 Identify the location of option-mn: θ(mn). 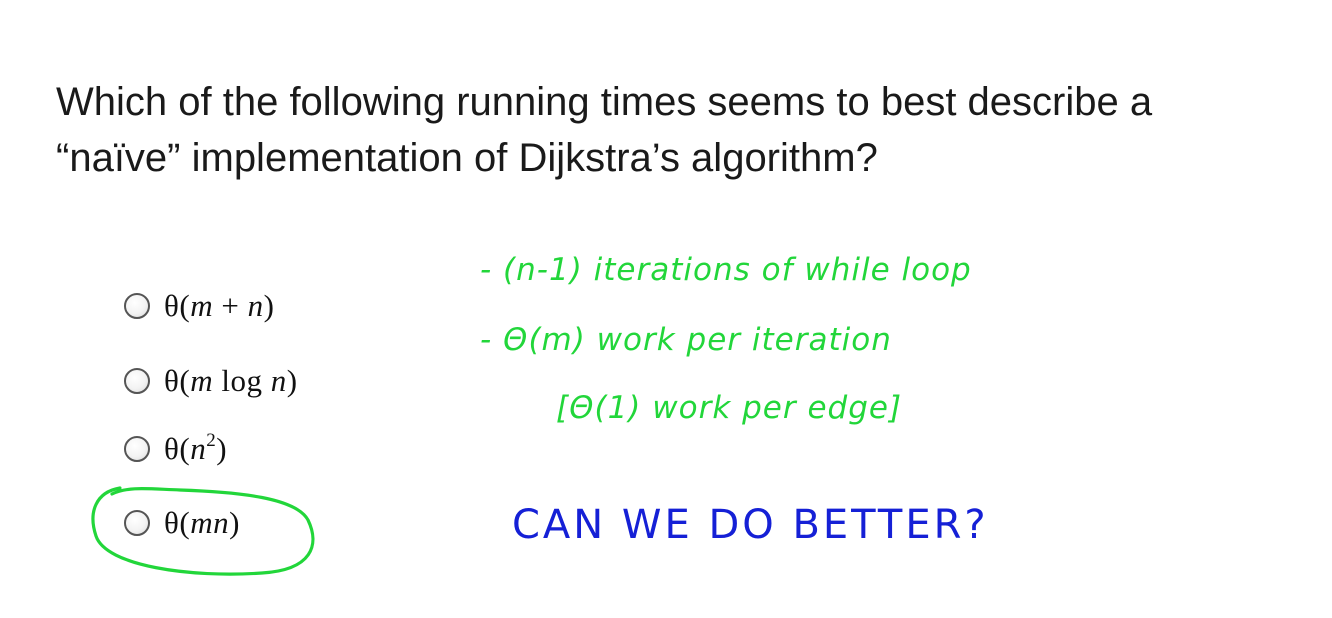
(182, 523).